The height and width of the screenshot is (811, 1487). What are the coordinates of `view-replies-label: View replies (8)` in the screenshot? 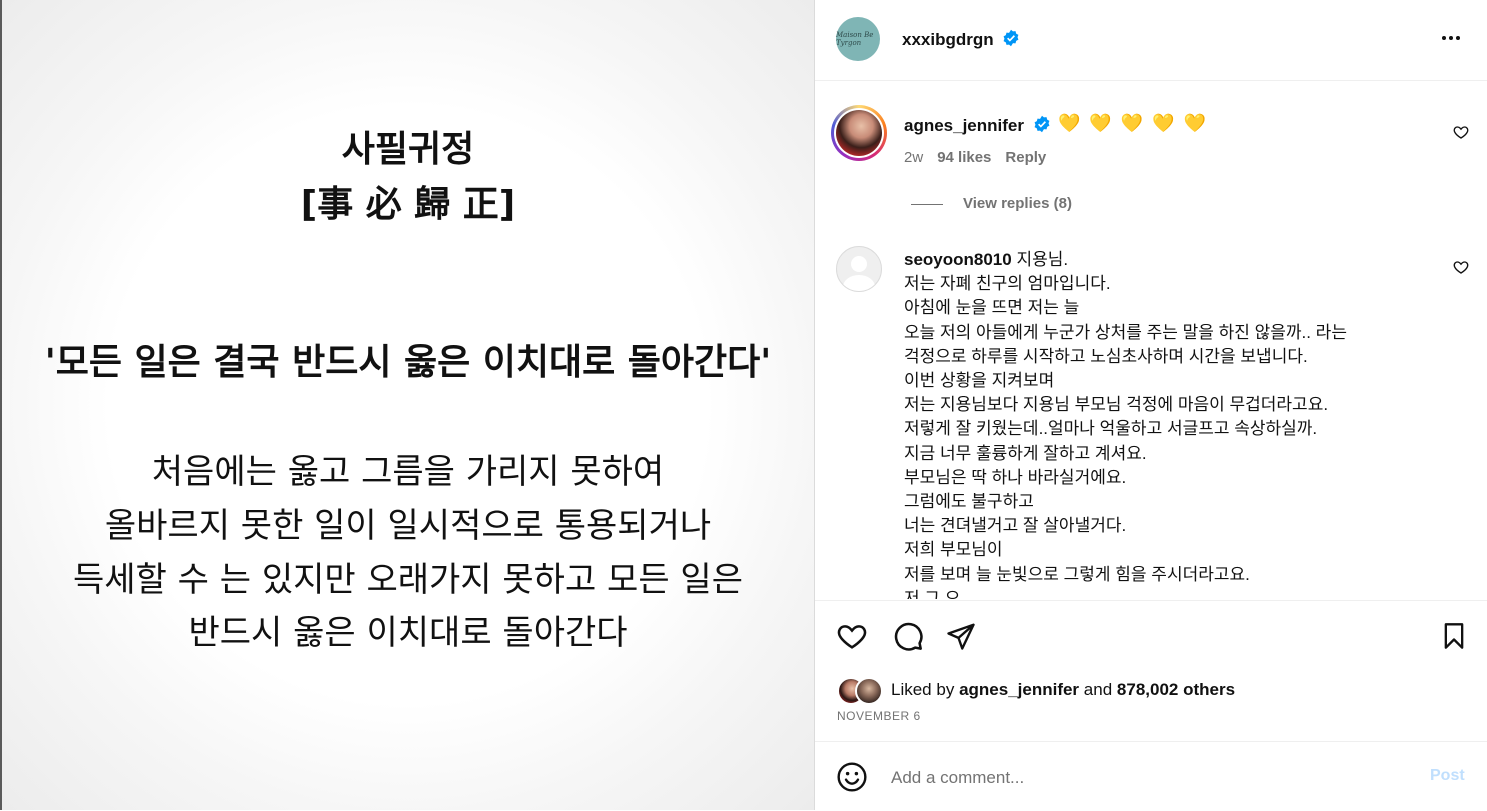 It's located at (1017, 203).